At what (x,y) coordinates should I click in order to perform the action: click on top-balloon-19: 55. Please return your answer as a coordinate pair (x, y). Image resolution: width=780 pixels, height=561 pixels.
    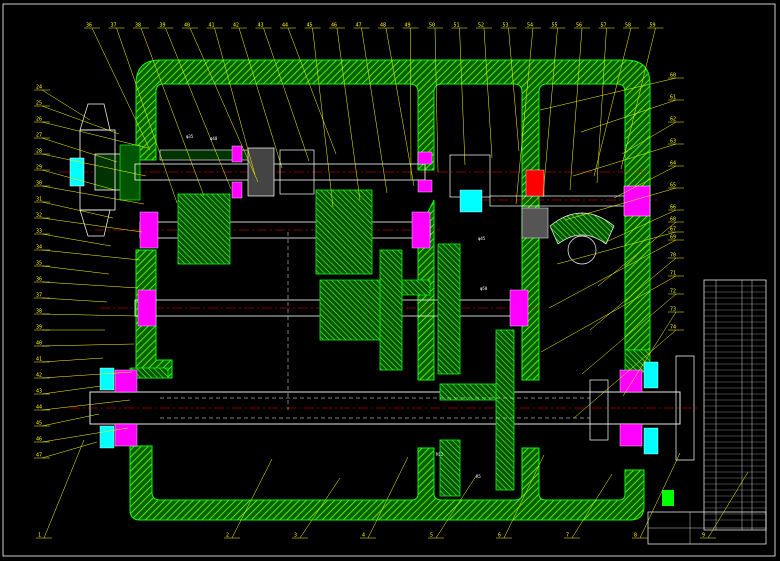
    Looking at the image, I should click on (555, 26).